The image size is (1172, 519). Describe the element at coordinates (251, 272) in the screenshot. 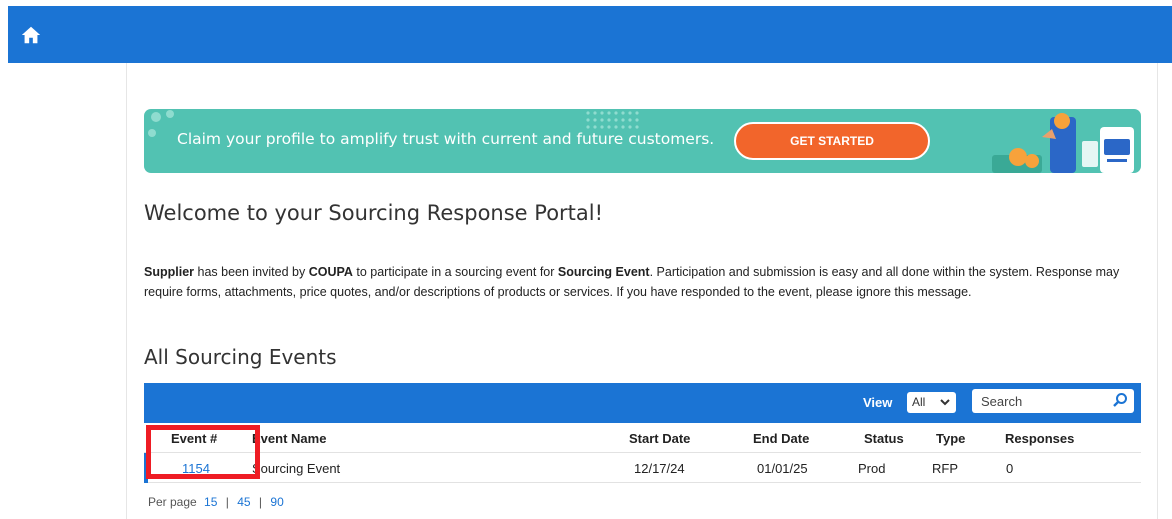

I see `intro-text-1: has been invited by` at that location.